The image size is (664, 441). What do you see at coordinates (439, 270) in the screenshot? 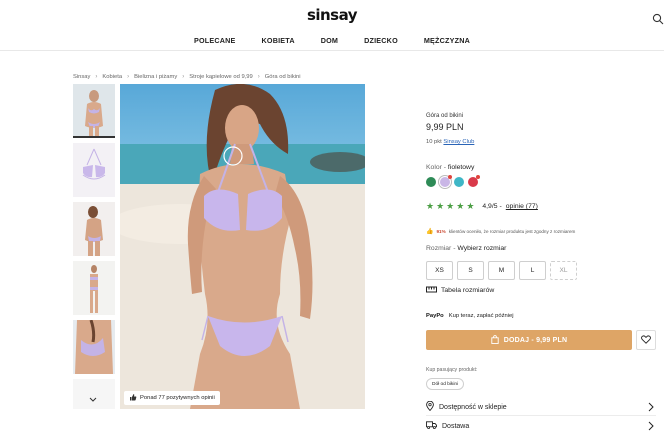
I see `size-xs: XS` at bounding box center [439, 270].